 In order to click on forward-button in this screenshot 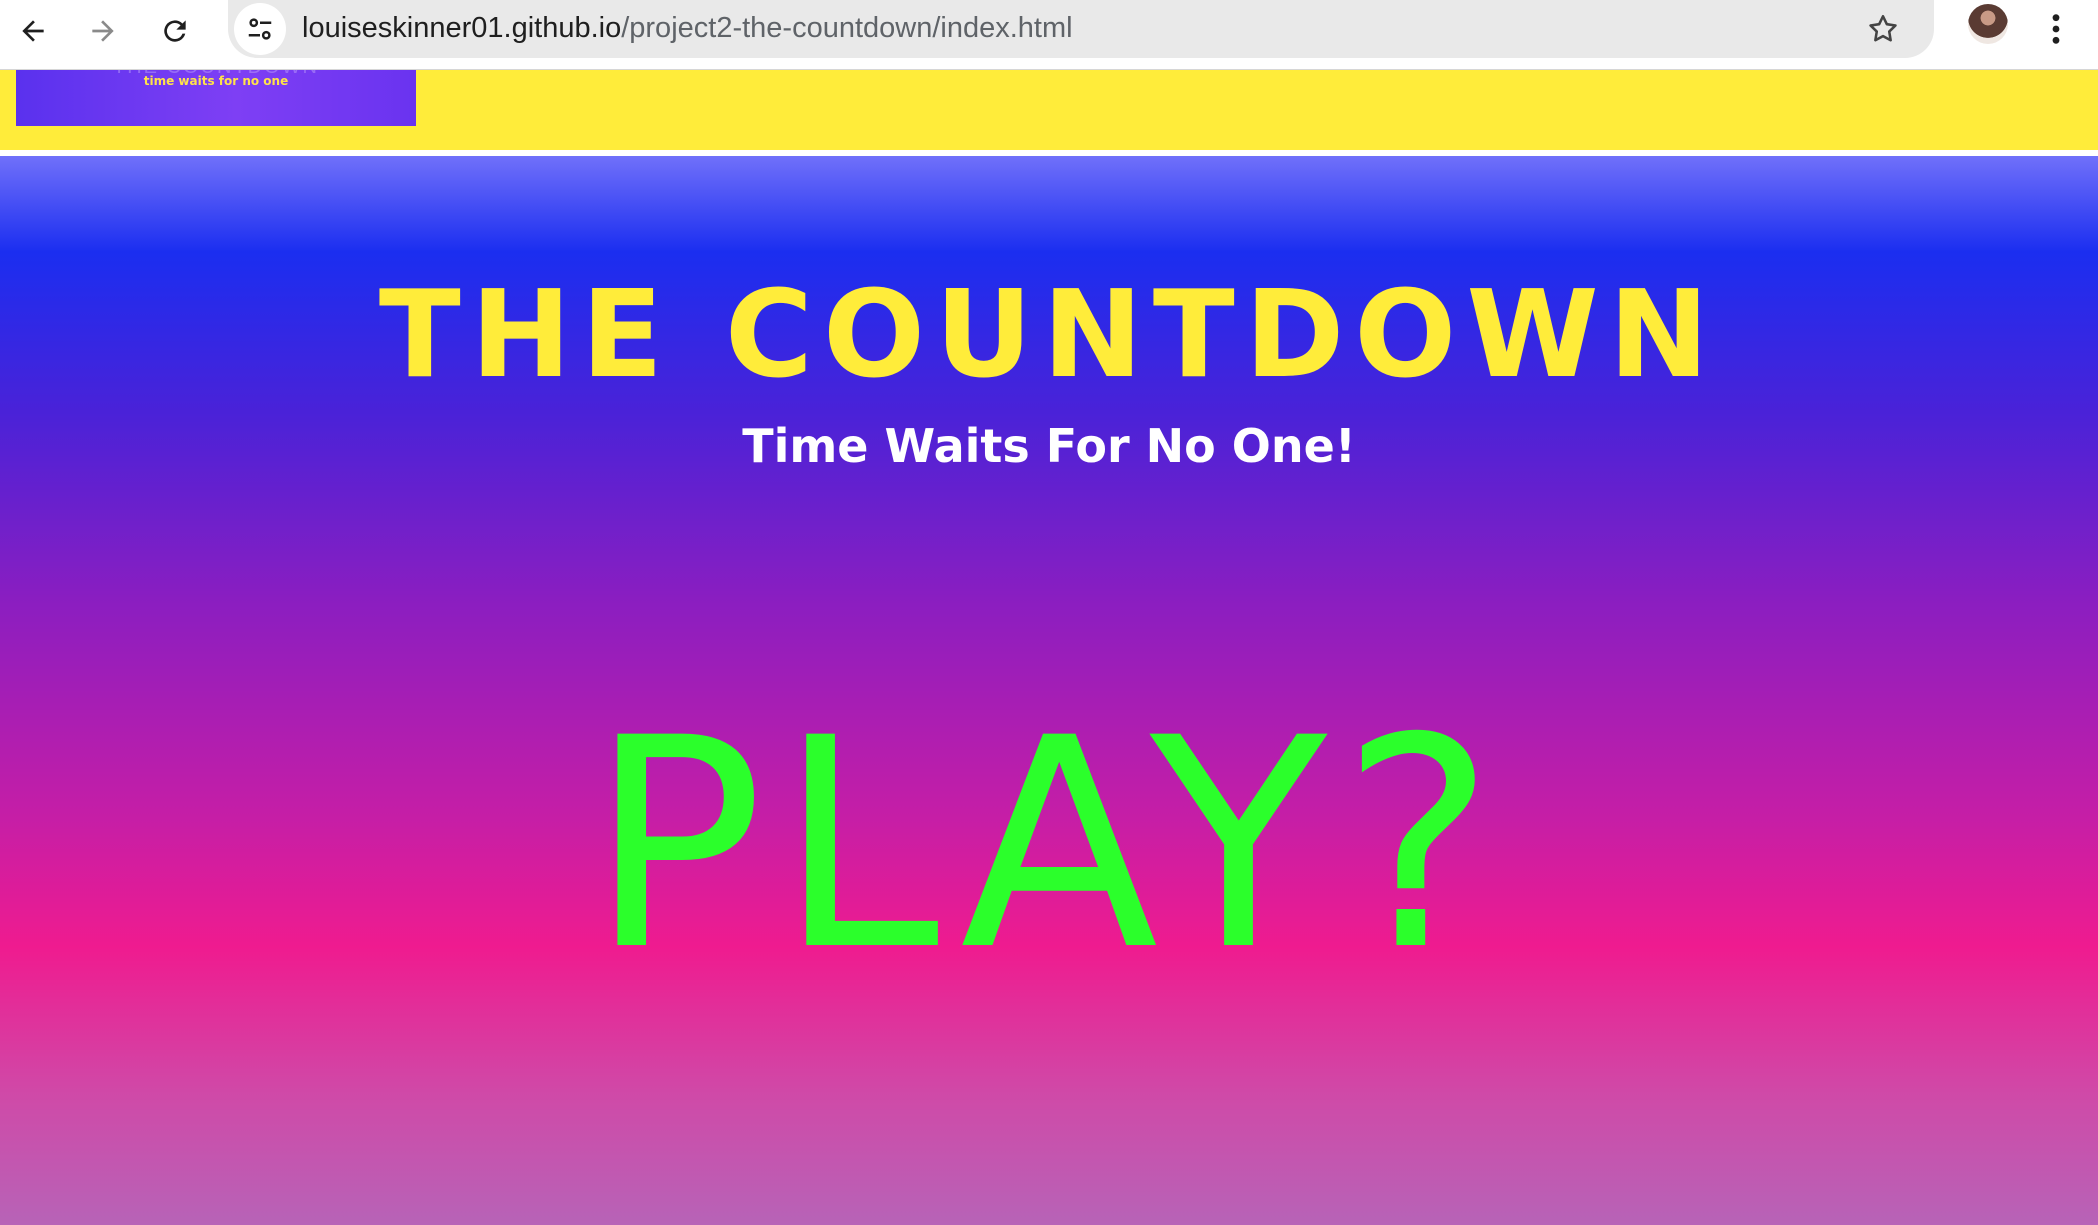, I will do `click(103, 31)`.